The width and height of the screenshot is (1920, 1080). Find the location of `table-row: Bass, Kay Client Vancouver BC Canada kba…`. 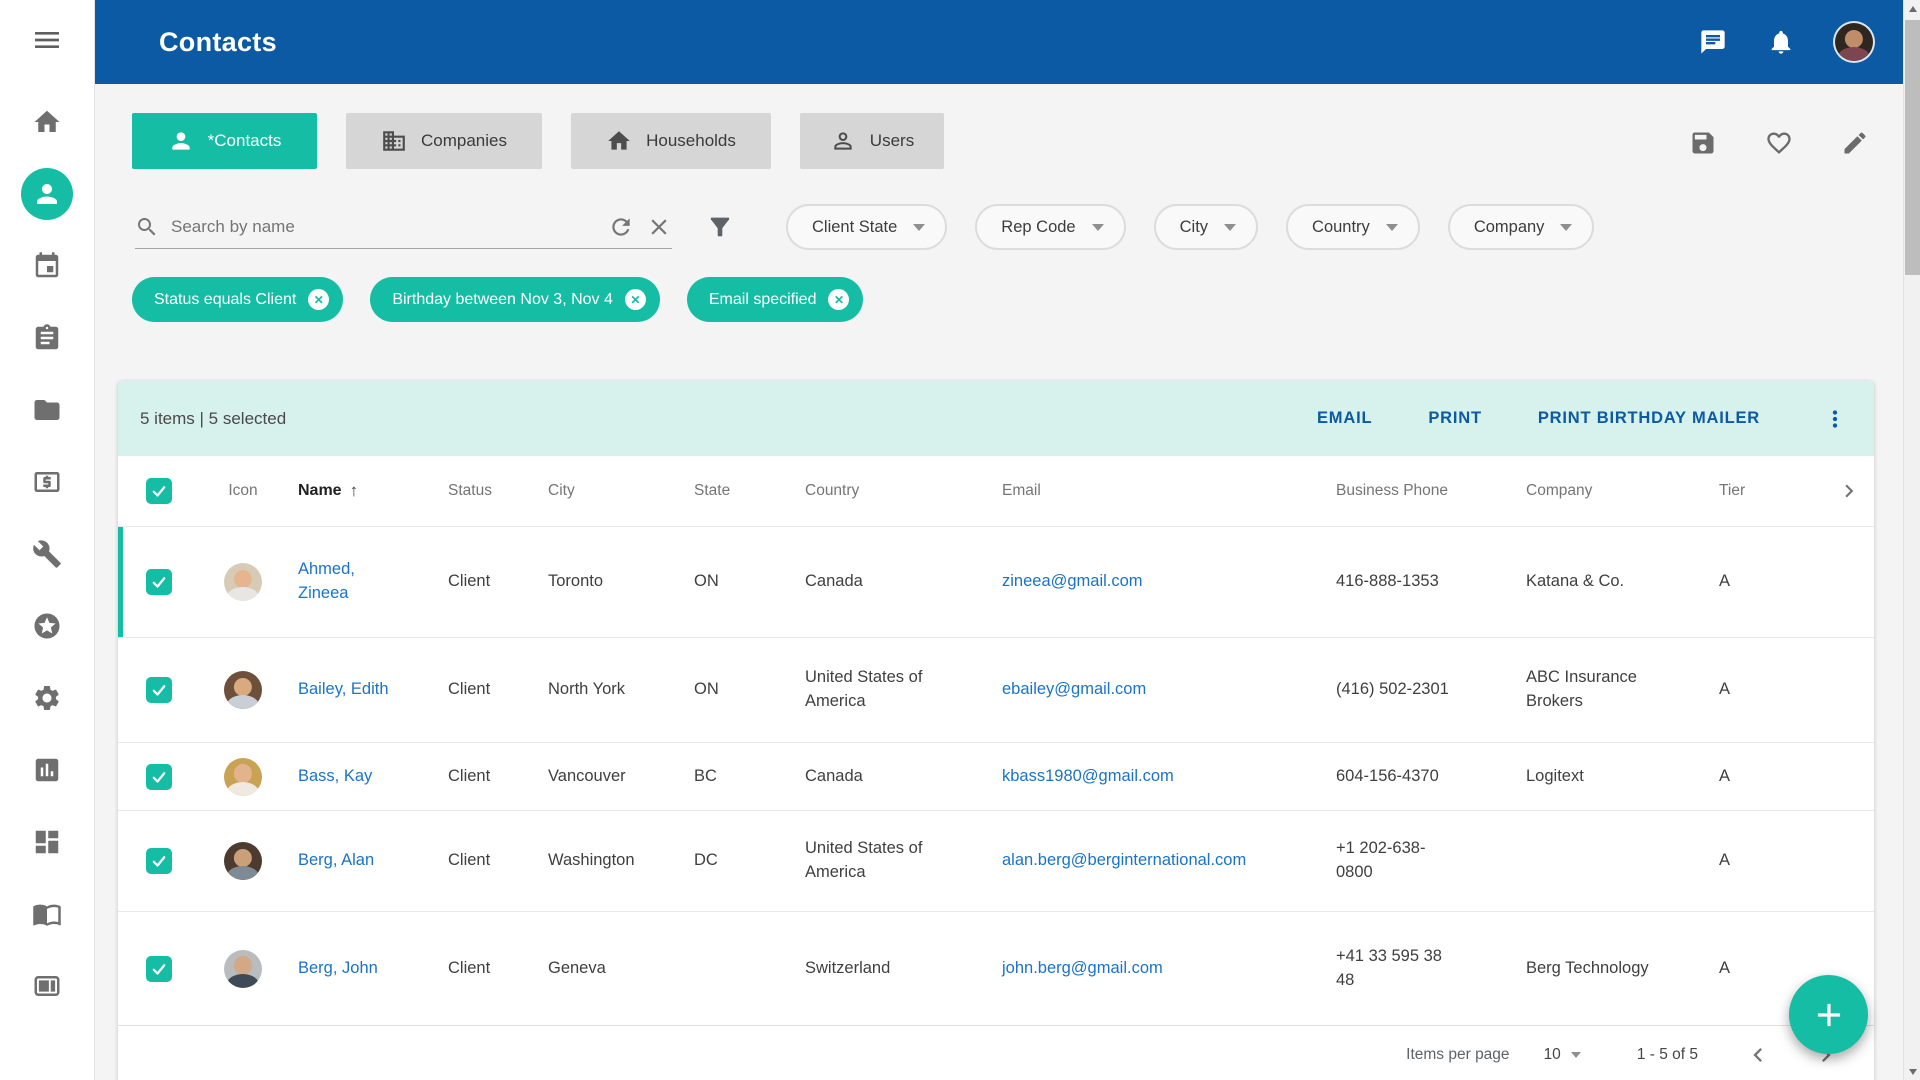

table-row: Bass, Kay Client Vancouver BC Canada kba… is located at coordinates (996, 777).